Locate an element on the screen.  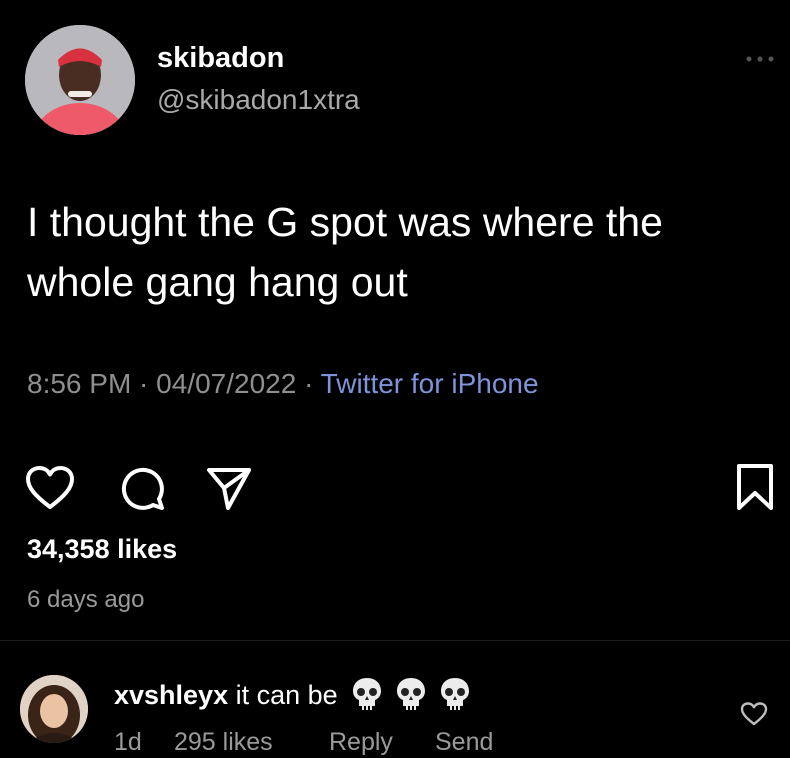
commenter-avatar-image is located at coordinates (54, 709).